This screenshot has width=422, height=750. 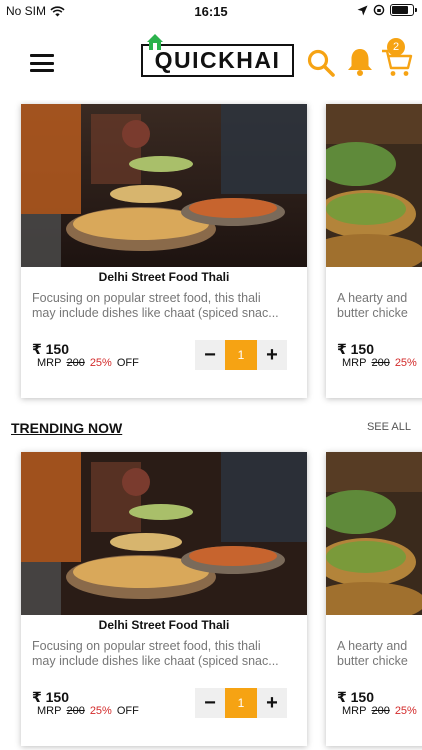 What do you see at coordinates (155, 42) in the screenshot?
I see `house-icon` at bounding box center [155, 42].